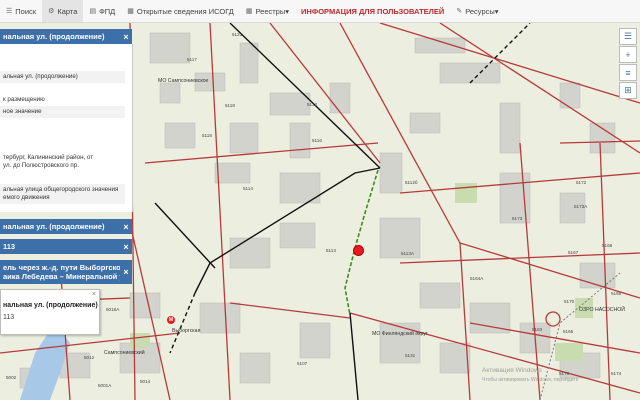 Image resolution: width=640 pixels, height=400 pixels. Describe the element at coordinates (482, 11) in the screenshot. I see `nav-resources-label: Ресурсы▾` at that location.